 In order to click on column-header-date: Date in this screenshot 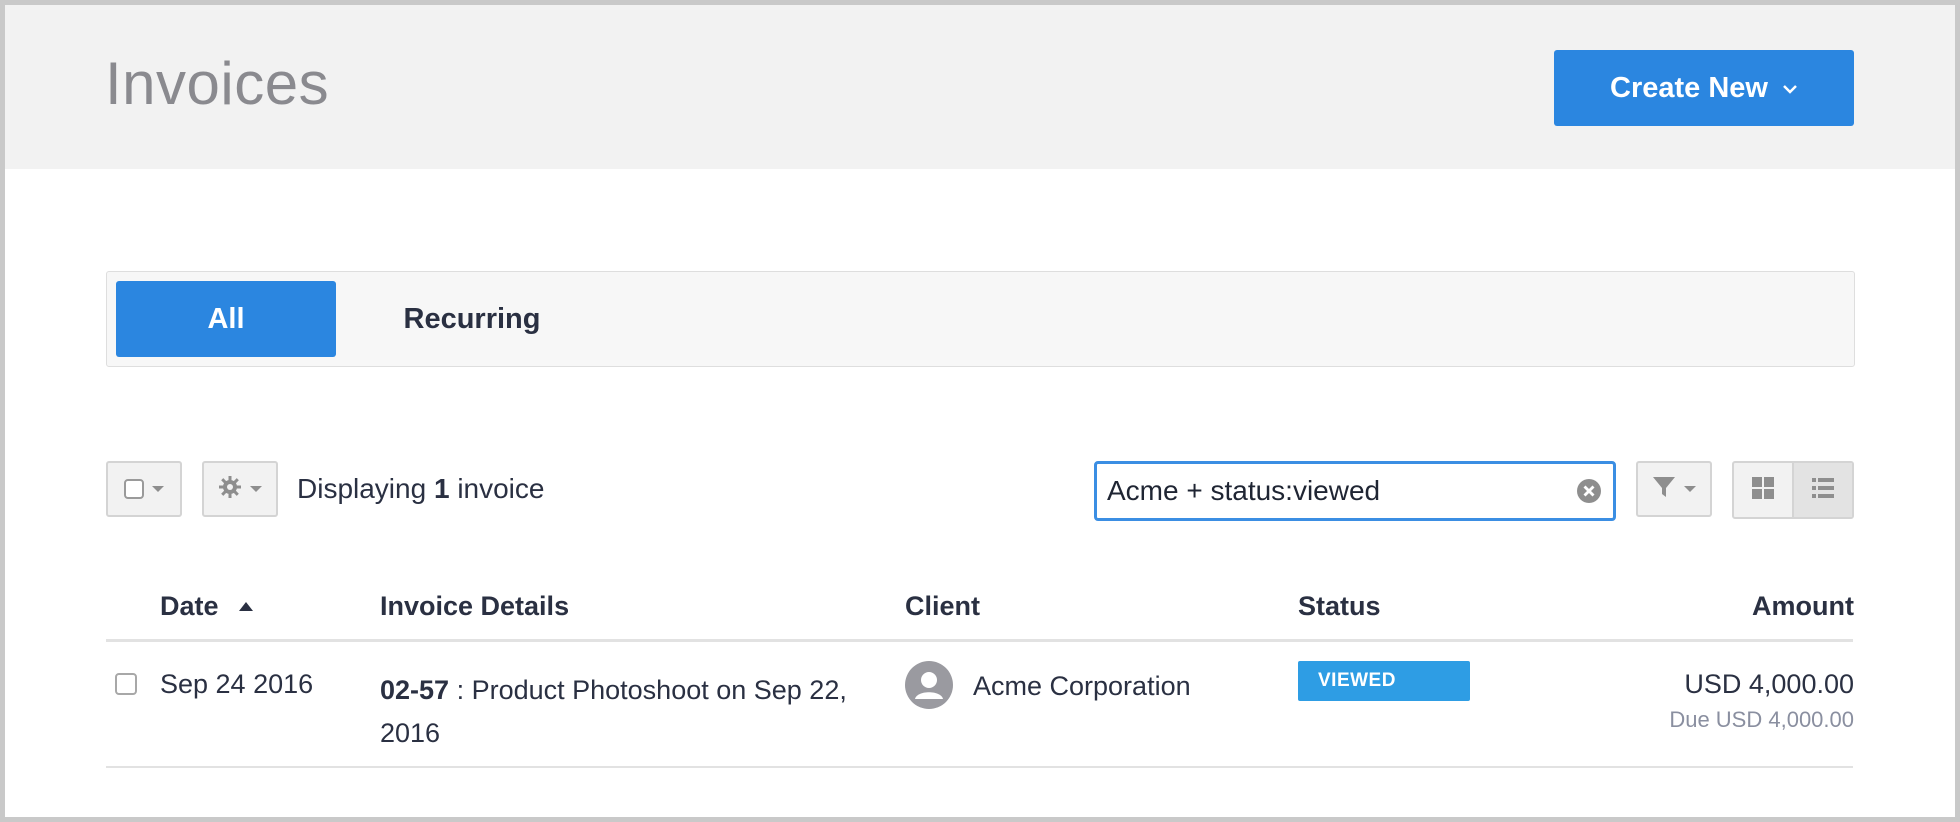, I will do `click(206, 606)`.